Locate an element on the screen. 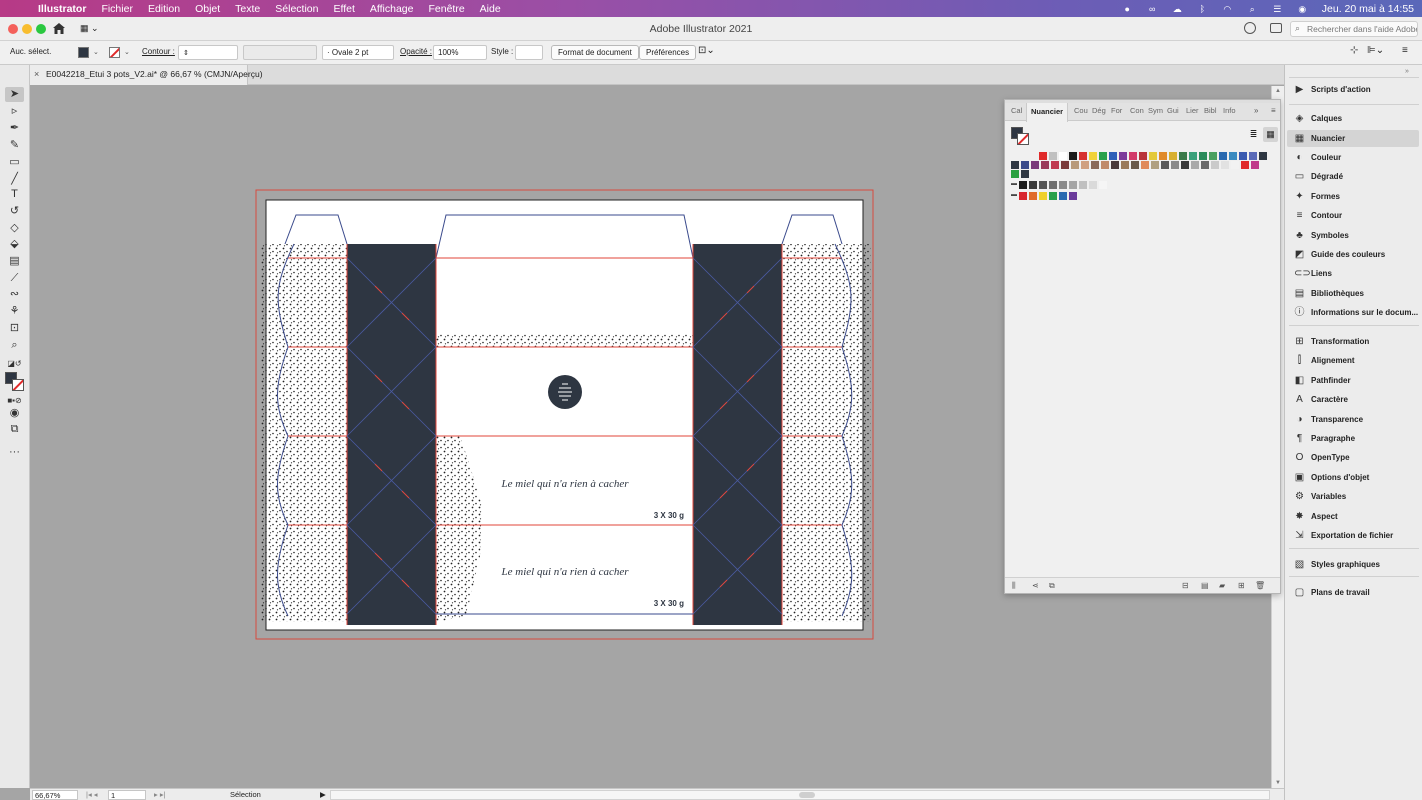 Image resolution: width=1422 pixels, height=800 pixels. swatch-kind-icon: ⋖ is located at coordinates (1035, 585).